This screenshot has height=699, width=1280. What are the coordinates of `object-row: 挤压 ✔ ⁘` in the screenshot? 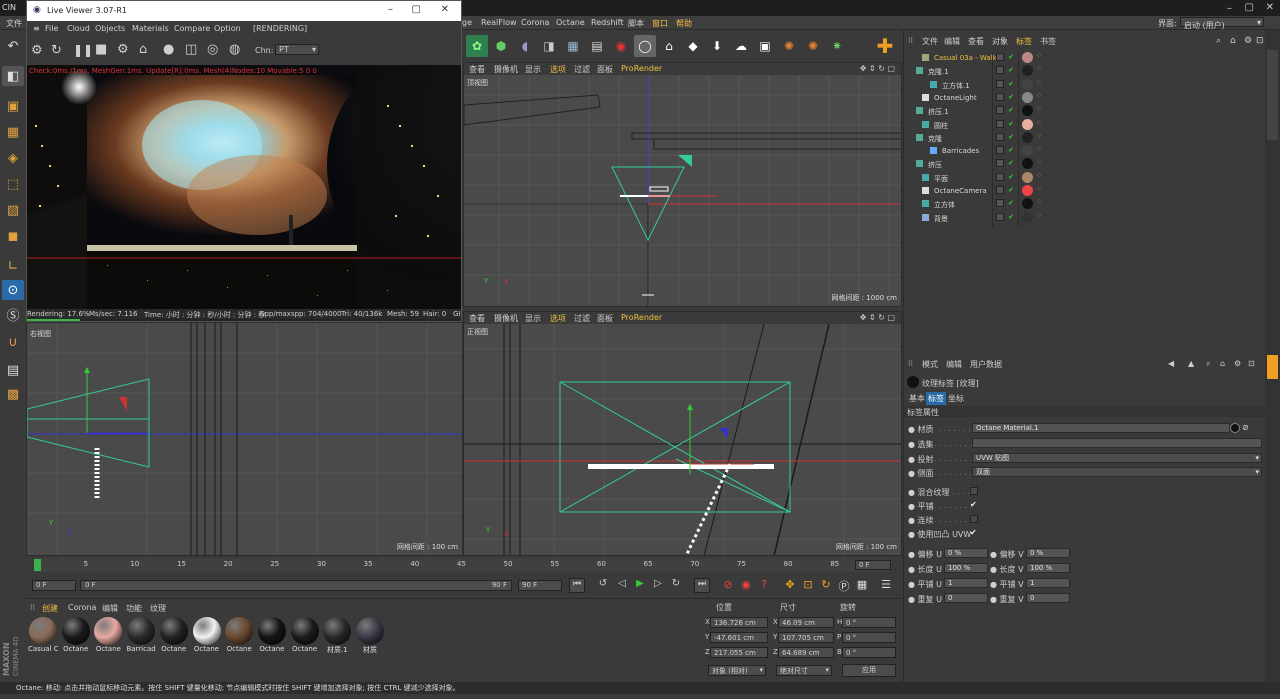 It's located at (1085, 164).